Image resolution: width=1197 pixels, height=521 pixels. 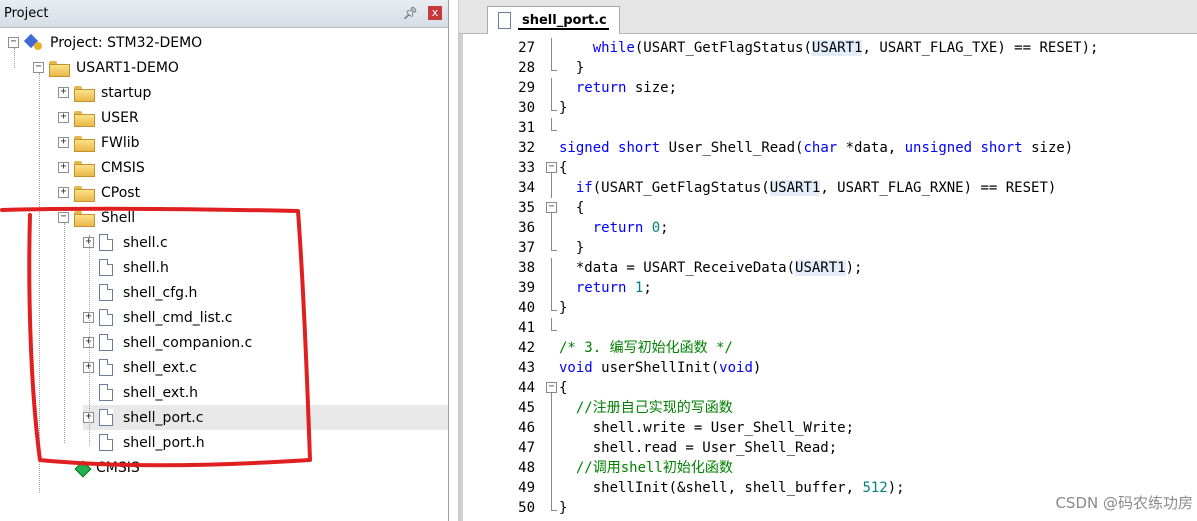 What do you see at coordinates (99, 142) in the screenshot?
I see `tree-item-fwlib: + FWlib` at bounding box center [99, 142].